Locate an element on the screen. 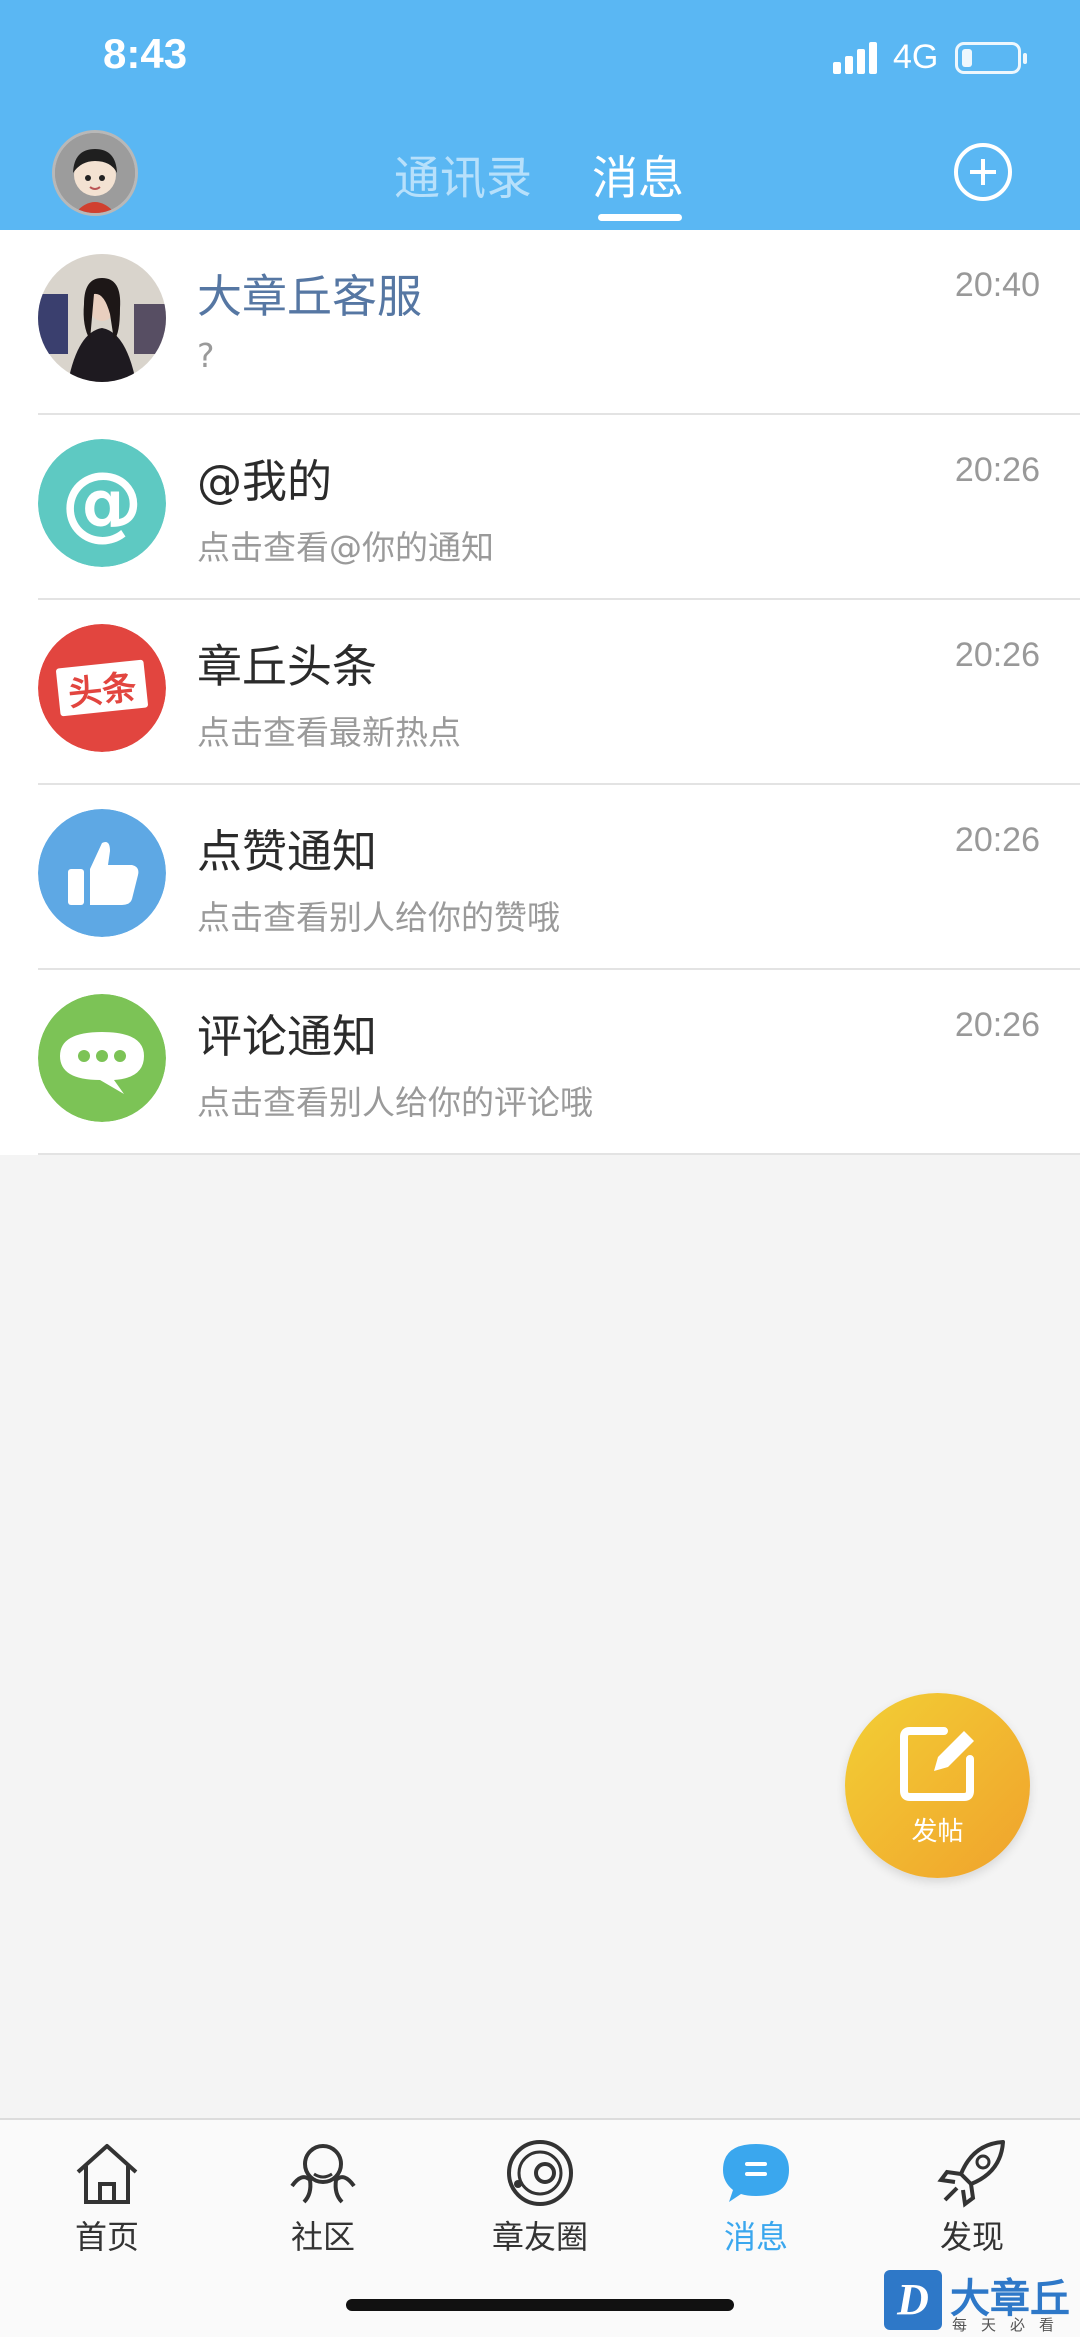 The image size is (1080, 2337). rocket-icon is located at coordinates (971, 2174).